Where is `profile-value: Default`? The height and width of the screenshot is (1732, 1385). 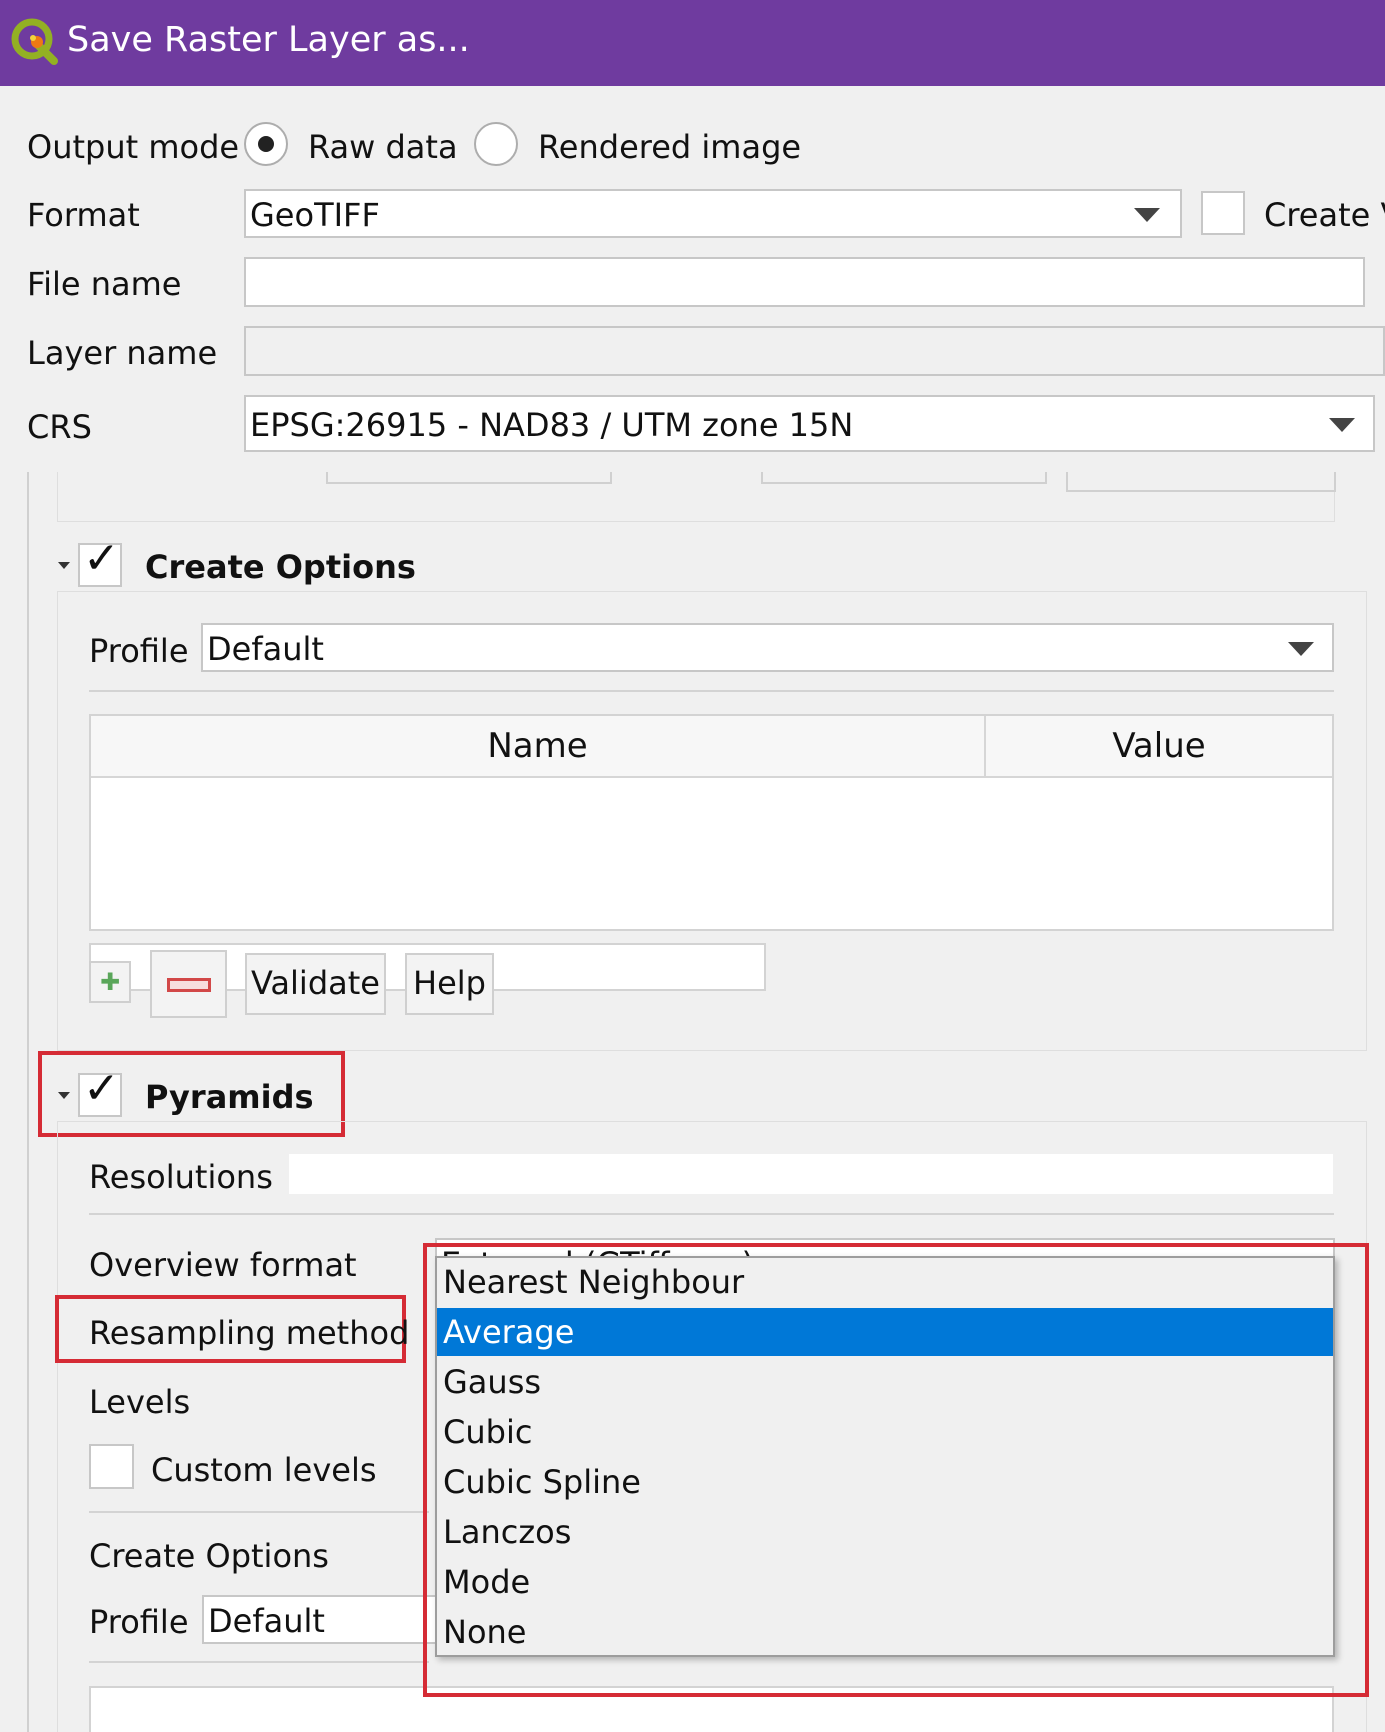
profile-value: Default is located at coordinates (265, 649).